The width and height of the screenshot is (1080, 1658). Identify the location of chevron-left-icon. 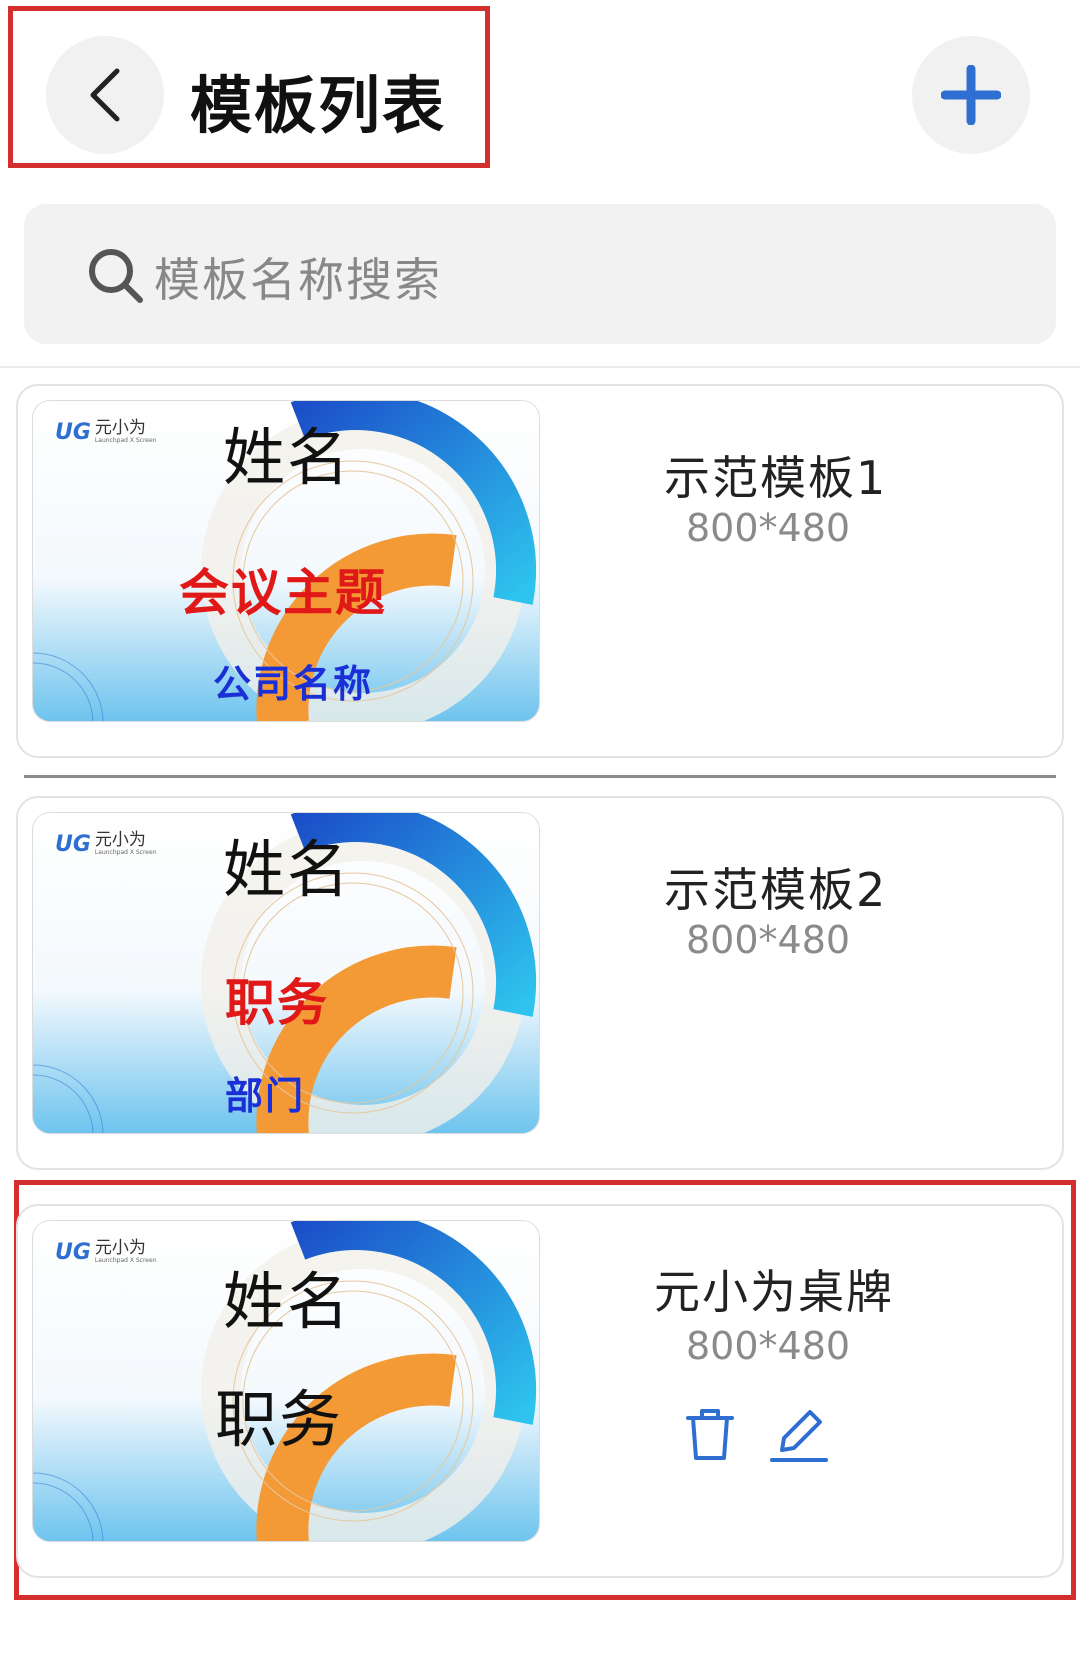
(105, 95).